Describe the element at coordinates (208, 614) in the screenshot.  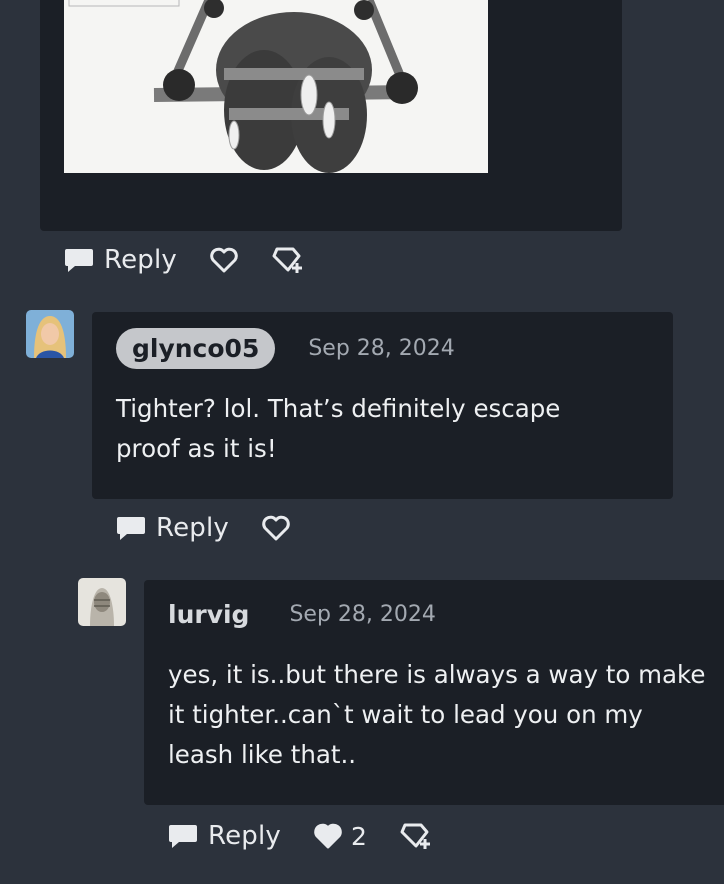
I see `username-link: lurvig` at that location.